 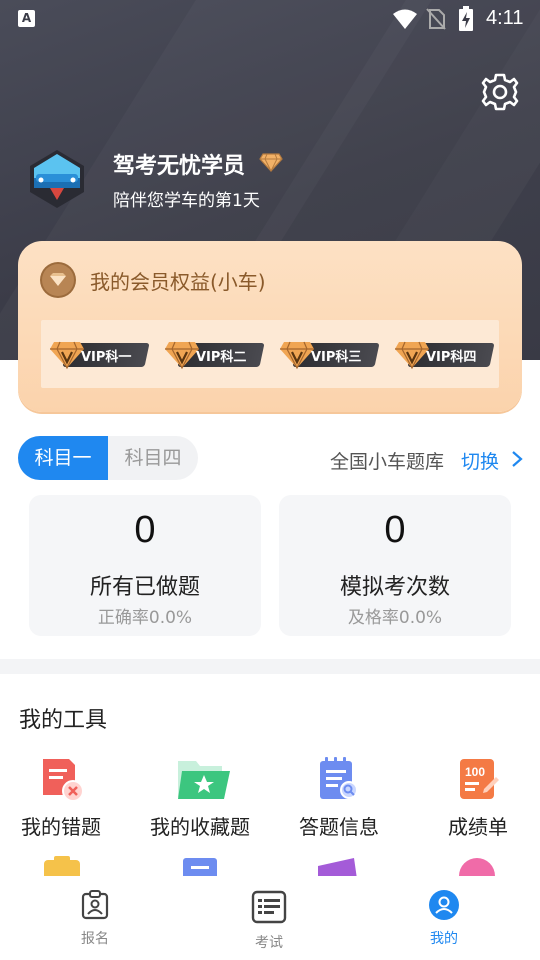 I want to click on tool-answer-info: 答题信息, so click(x=339, y=797).